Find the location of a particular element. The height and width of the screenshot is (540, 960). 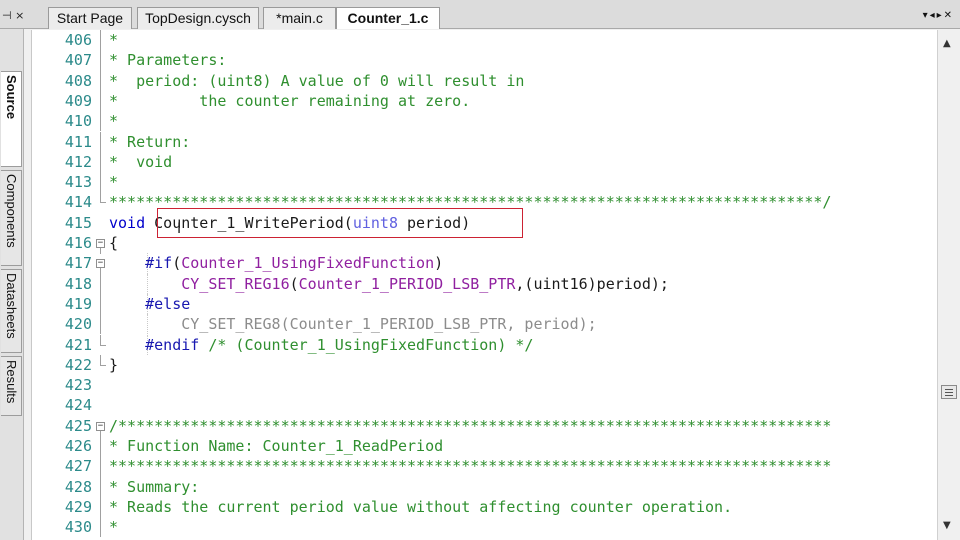

side-tab-label: Components is located at coordinates (11, 211).